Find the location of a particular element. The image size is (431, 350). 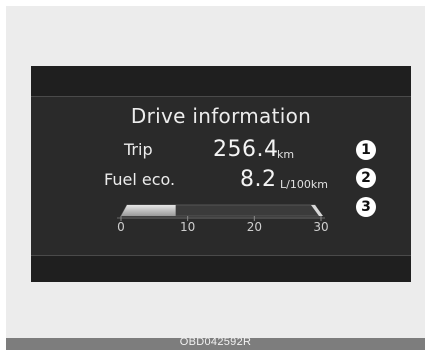

gauge-tick-label: 0 is located at coordinates (121, 227).